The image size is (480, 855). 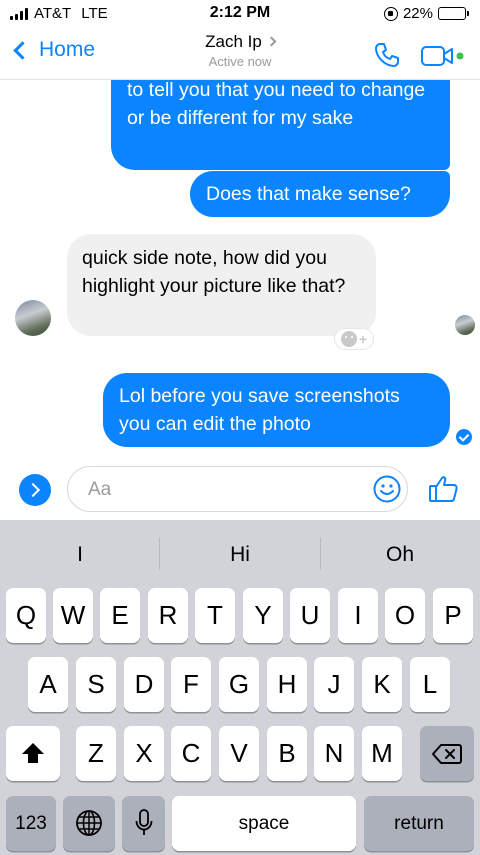 What do you see at coordinates (26, 615) in the screenshot?
I see `key-q: Q` at bounding box center [26, 615].